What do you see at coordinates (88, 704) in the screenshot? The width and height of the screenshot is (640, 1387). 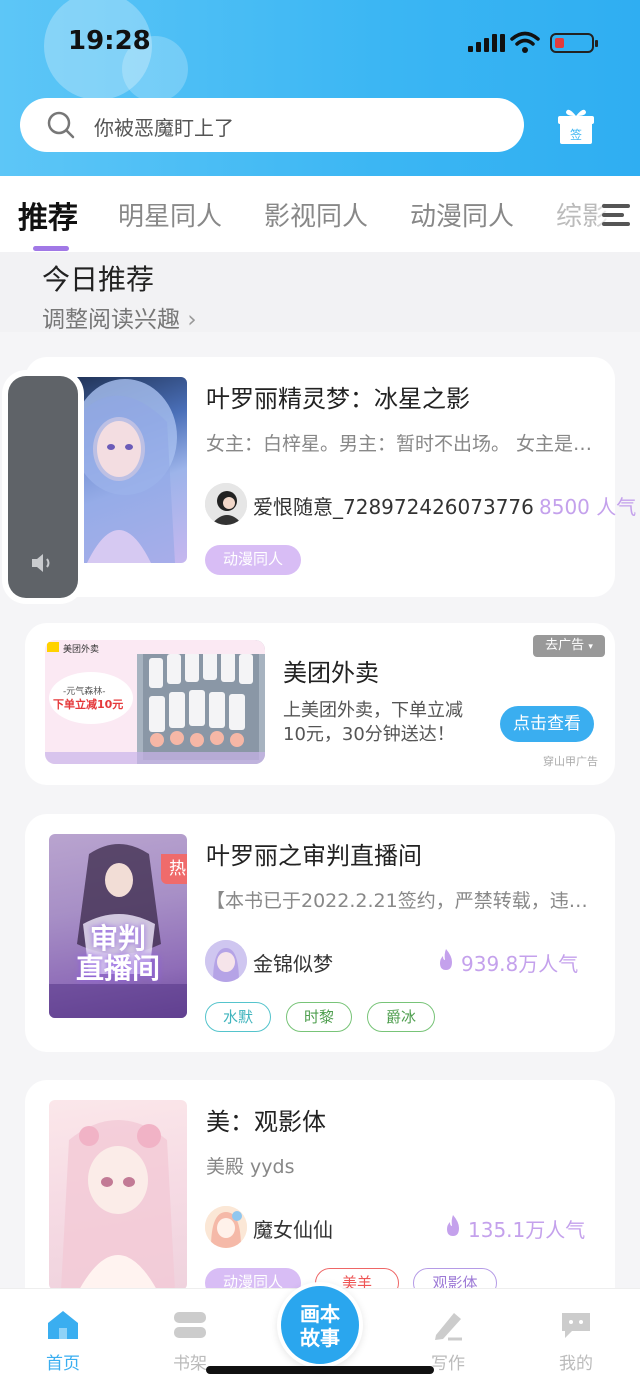 I see `ad-banner: 下单立减10元` at bounding box center [88, 704].